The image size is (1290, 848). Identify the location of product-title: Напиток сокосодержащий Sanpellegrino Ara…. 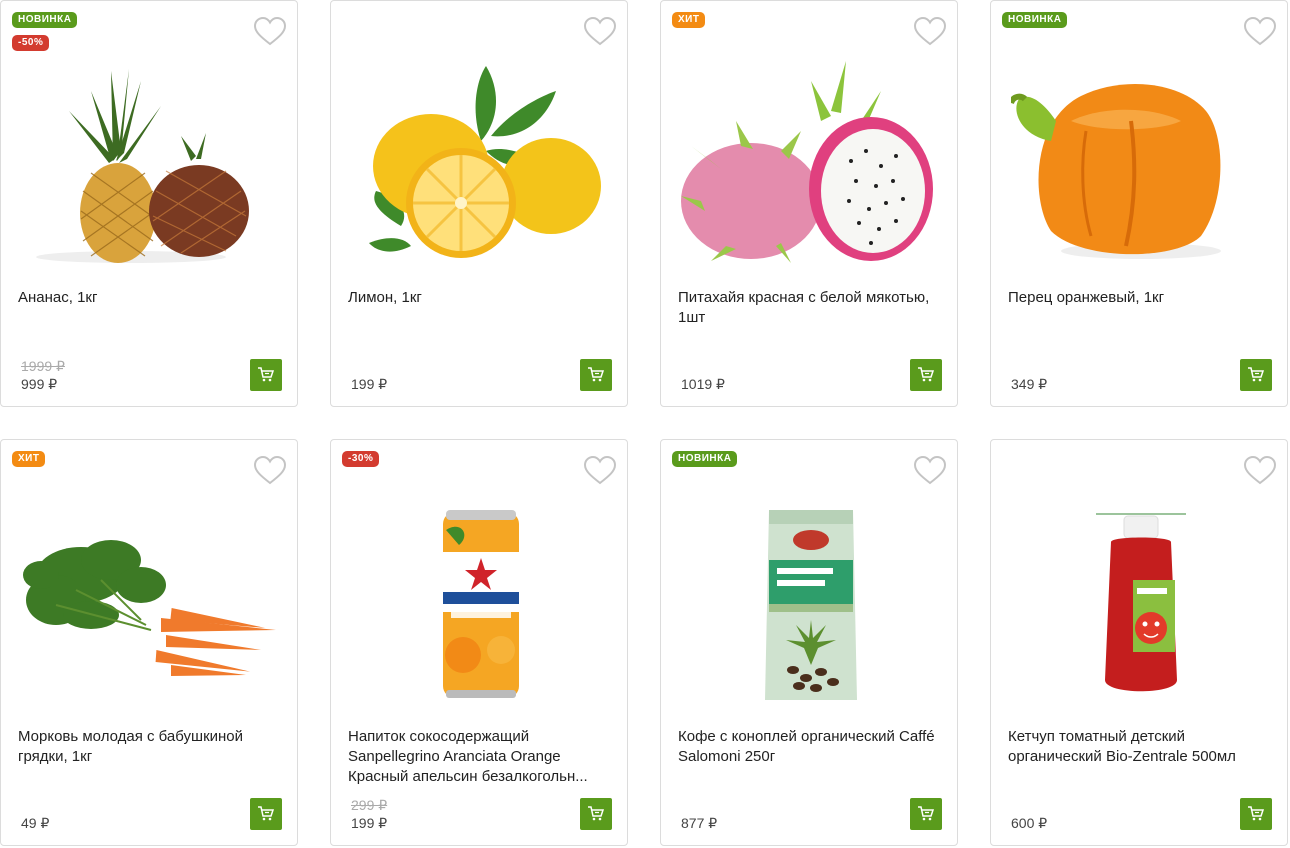
(479, 757).